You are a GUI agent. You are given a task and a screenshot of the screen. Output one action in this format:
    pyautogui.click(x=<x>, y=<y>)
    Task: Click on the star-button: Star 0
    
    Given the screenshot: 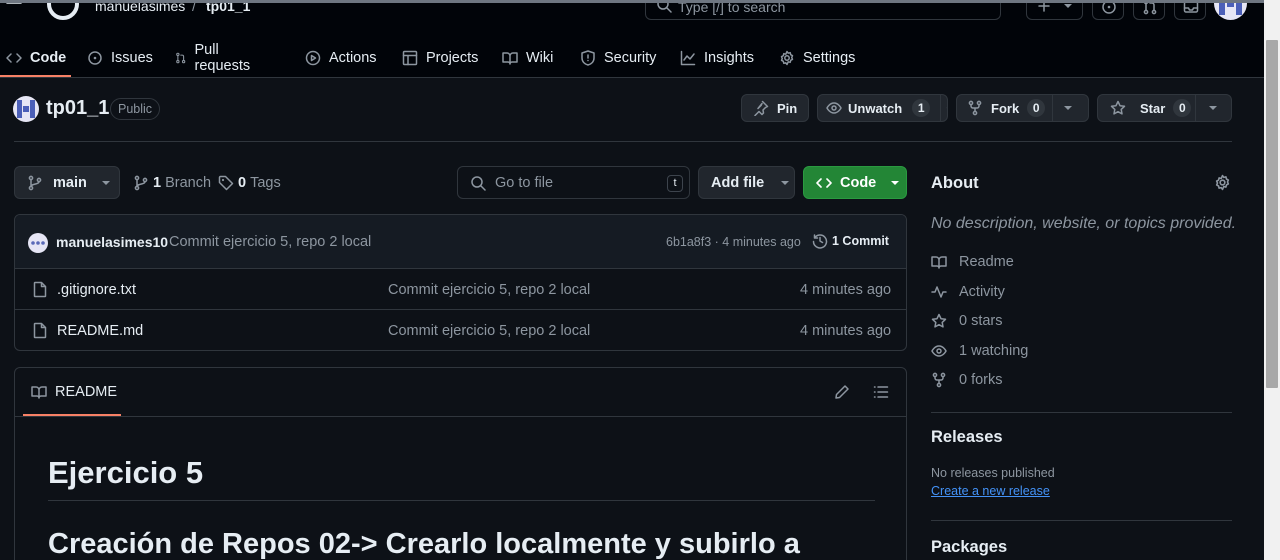 What is the action you would take?
    pyautogui.click(x=1164, y=108)
    